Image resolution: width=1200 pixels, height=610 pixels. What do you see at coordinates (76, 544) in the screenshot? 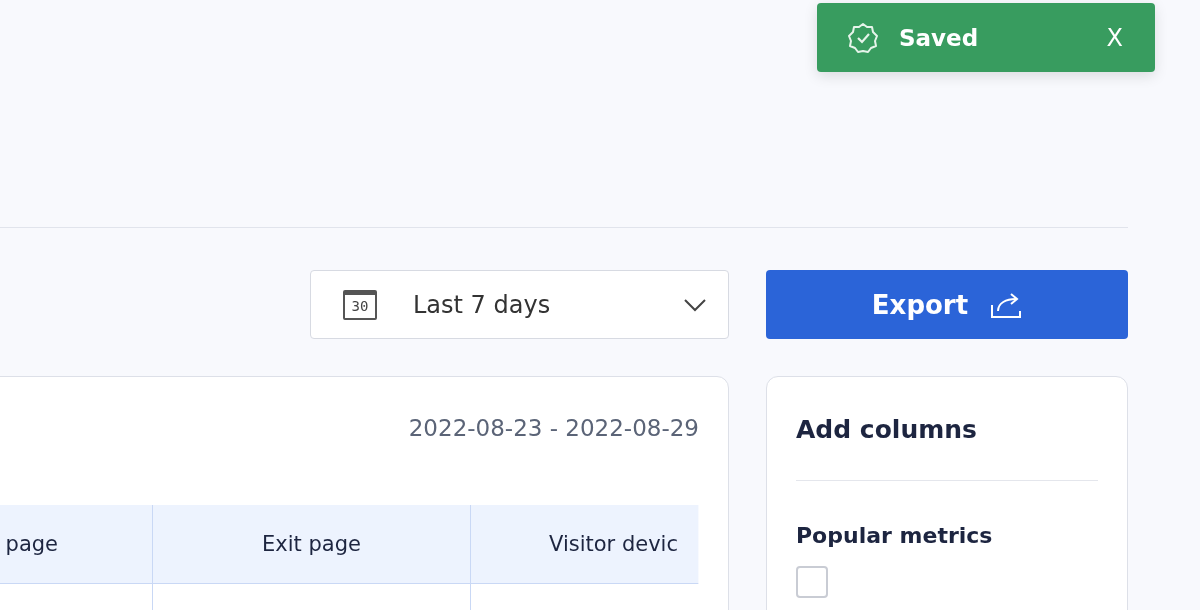
I see `column-header: page` at bounding box center [76, 544].